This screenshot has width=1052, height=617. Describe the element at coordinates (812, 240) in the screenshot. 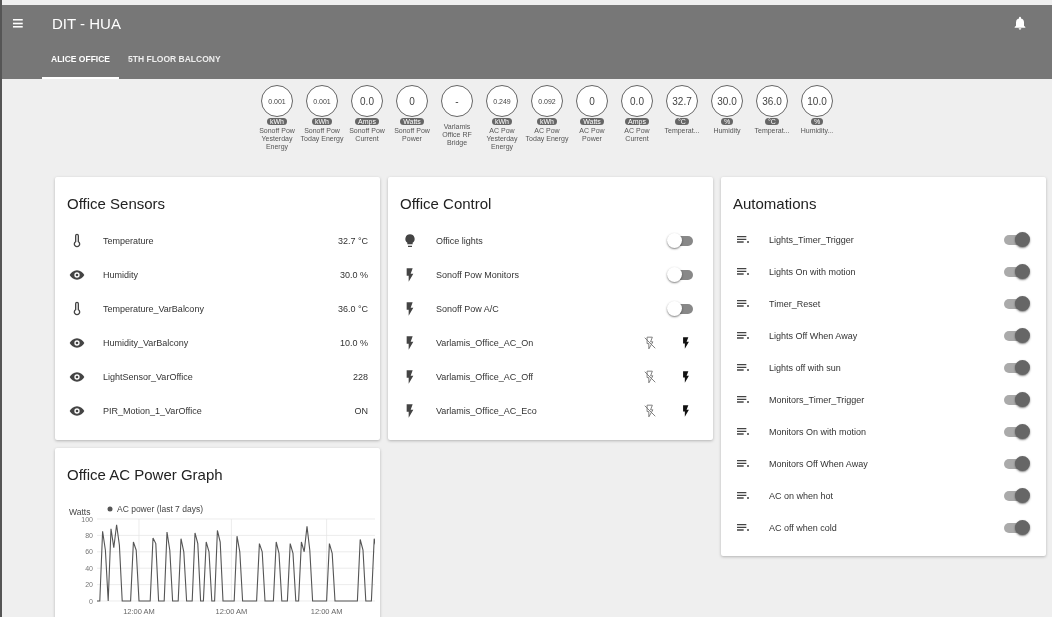

I see `entity-name: Lights_Timer_Trigger` at that location.